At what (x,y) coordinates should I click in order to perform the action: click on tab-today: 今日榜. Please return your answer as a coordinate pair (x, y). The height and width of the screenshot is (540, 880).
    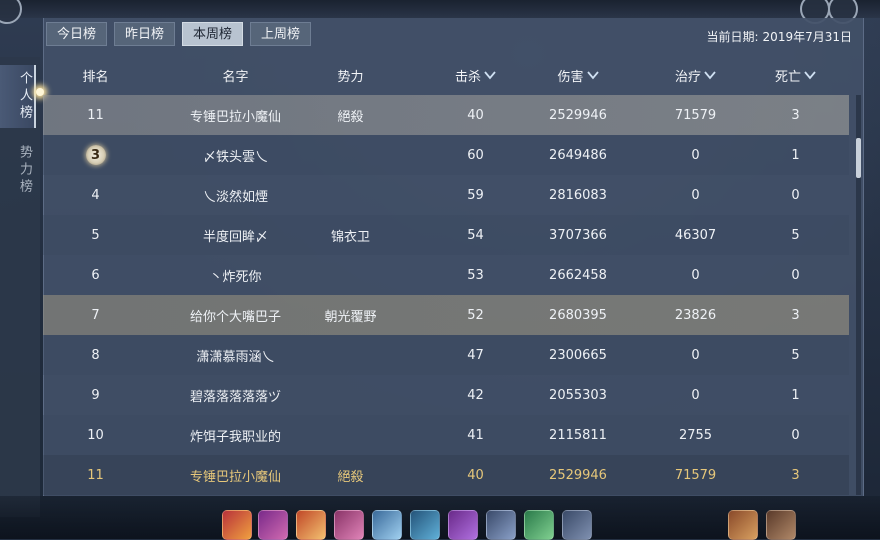
    Looking at the image, I should click on (77, 34).